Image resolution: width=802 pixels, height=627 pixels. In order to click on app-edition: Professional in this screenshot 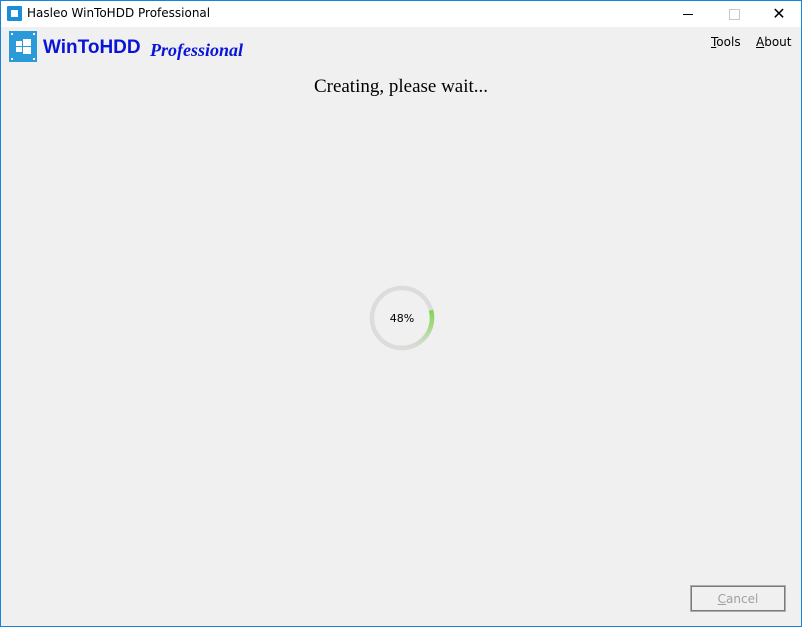, I will do `click(197, 50)`.